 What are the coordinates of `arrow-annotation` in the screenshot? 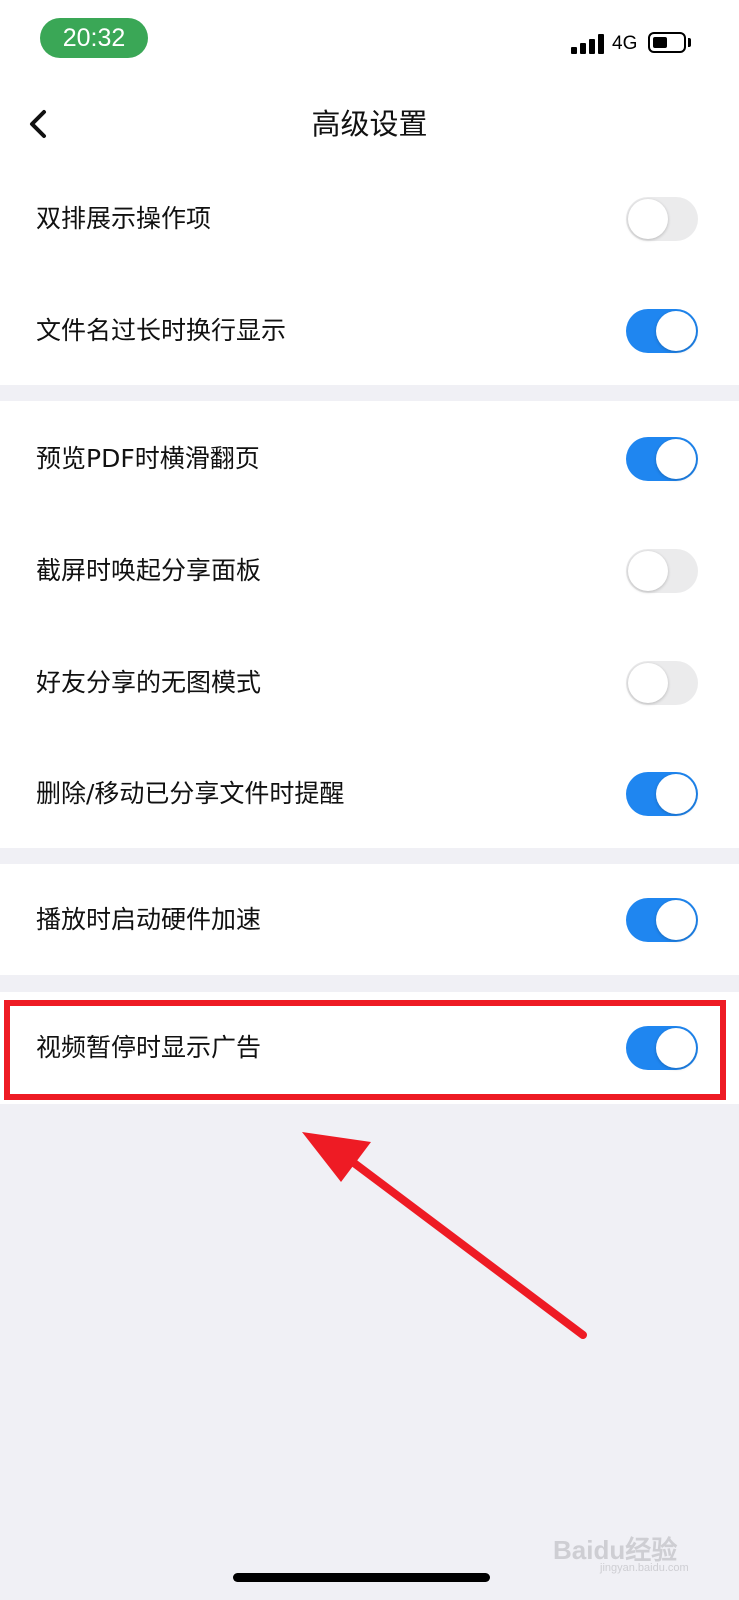 It's located at (444, 1235).